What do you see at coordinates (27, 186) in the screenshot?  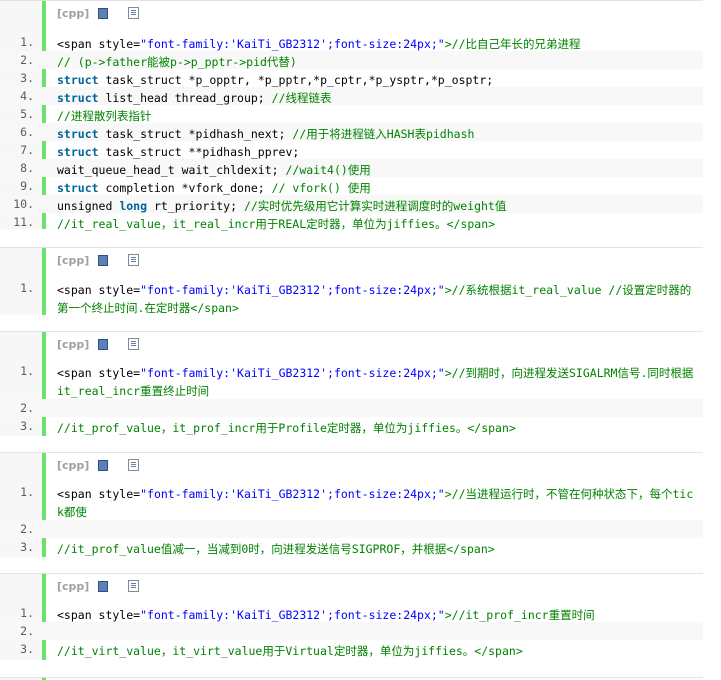 I see `line-number: 9.` at bounding box center [27, 186].